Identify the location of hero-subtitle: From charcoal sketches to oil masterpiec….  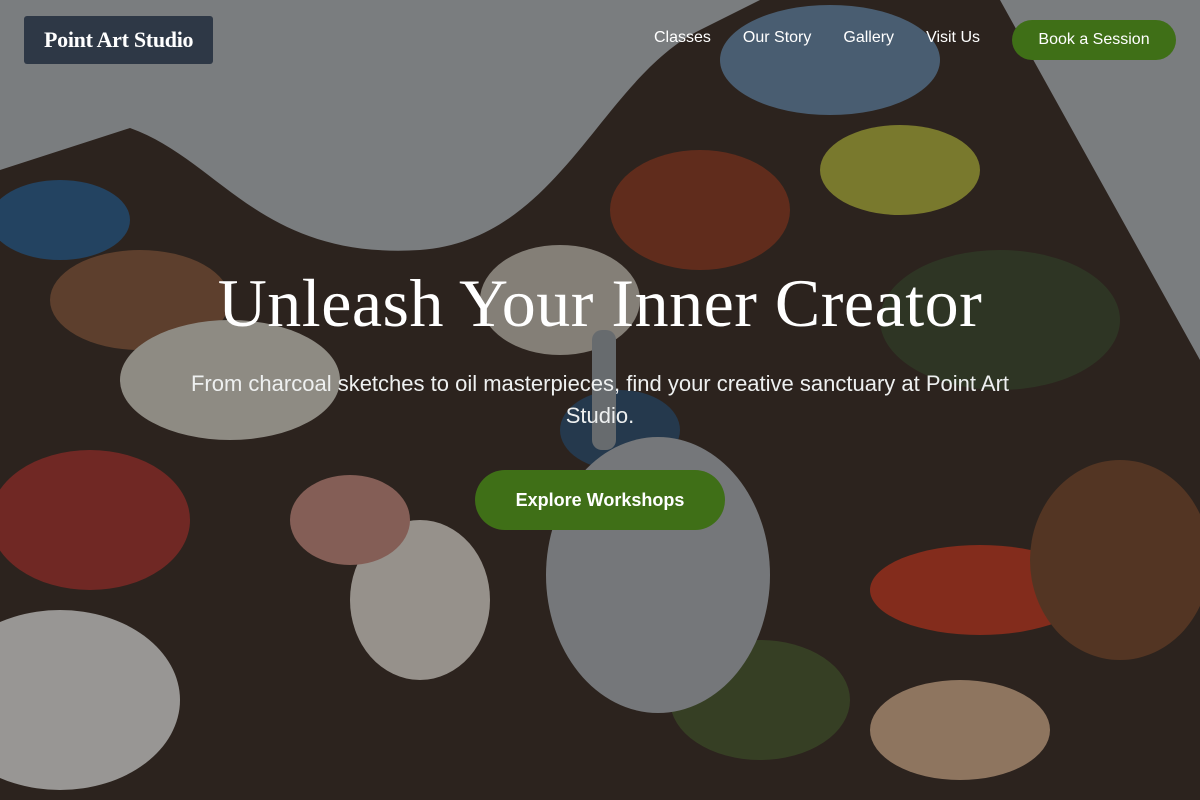
(600, 399).